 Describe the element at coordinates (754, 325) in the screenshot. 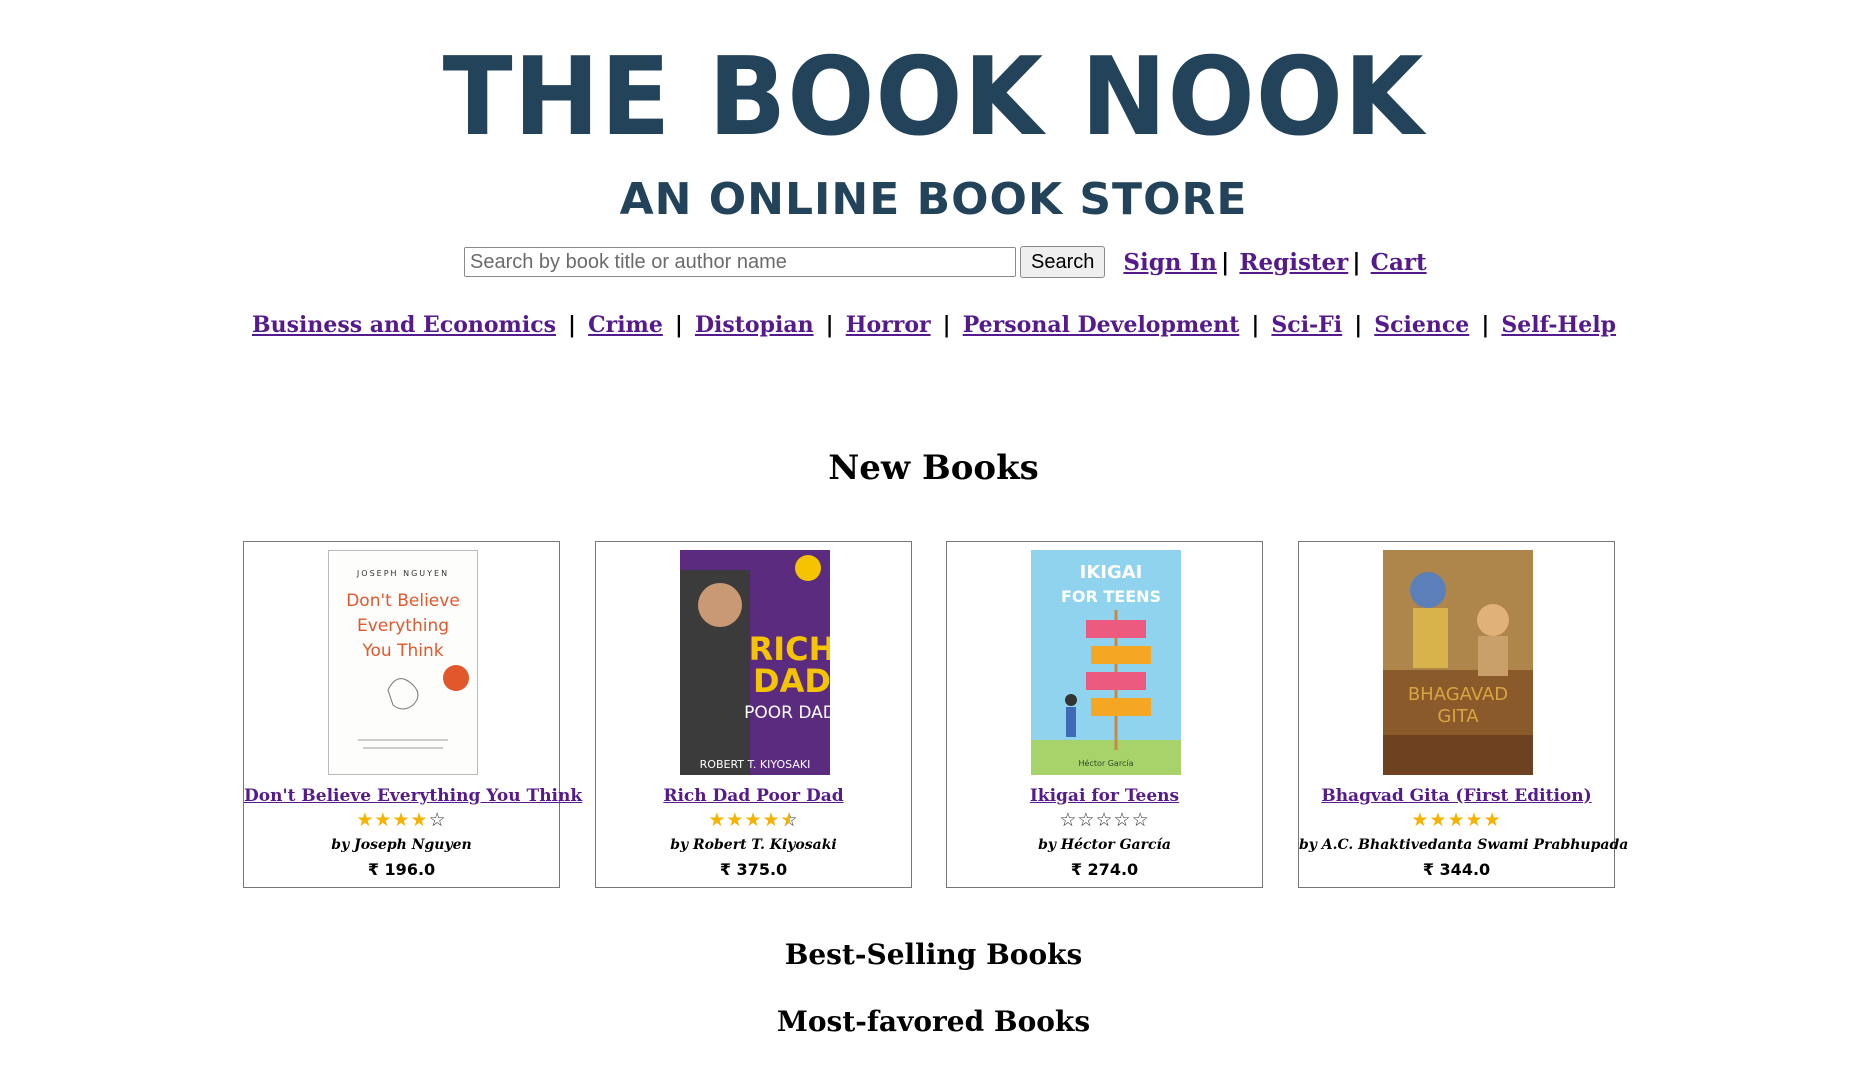

I see `genre-link-distopian: Distopian` at that location.